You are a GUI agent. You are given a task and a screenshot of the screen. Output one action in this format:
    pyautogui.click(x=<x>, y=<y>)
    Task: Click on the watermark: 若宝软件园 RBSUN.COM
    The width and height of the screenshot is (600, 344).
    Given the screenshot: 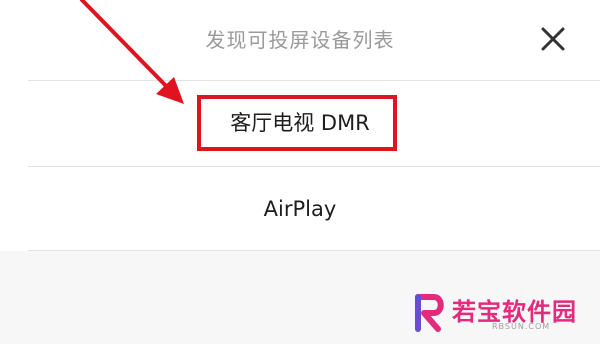 What is the action you would take?
    pyautogui.click(x=500, y=313)
    